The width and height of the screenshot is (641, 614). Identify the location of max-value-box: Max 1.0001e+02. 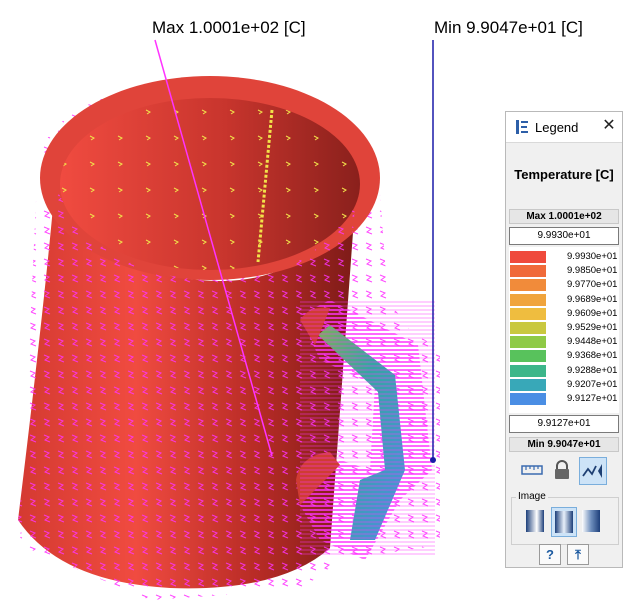
(564, 216).